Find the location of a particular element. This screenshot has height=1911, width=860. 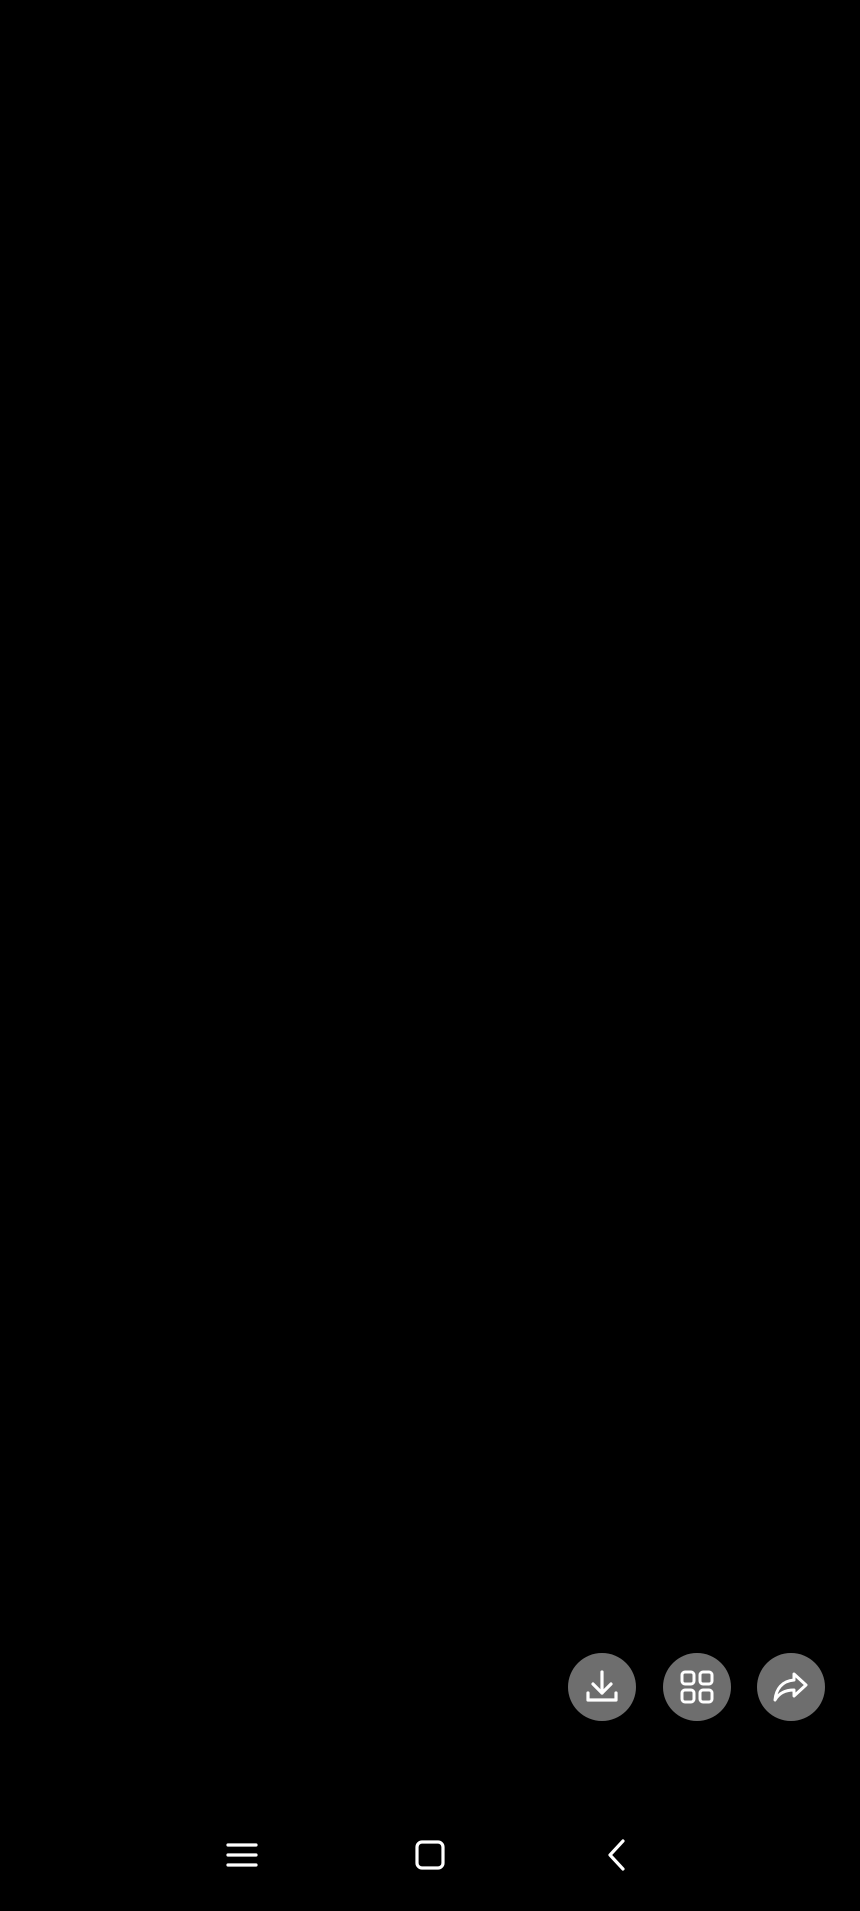

grid-view-button is located at coordinates (697, 1687).